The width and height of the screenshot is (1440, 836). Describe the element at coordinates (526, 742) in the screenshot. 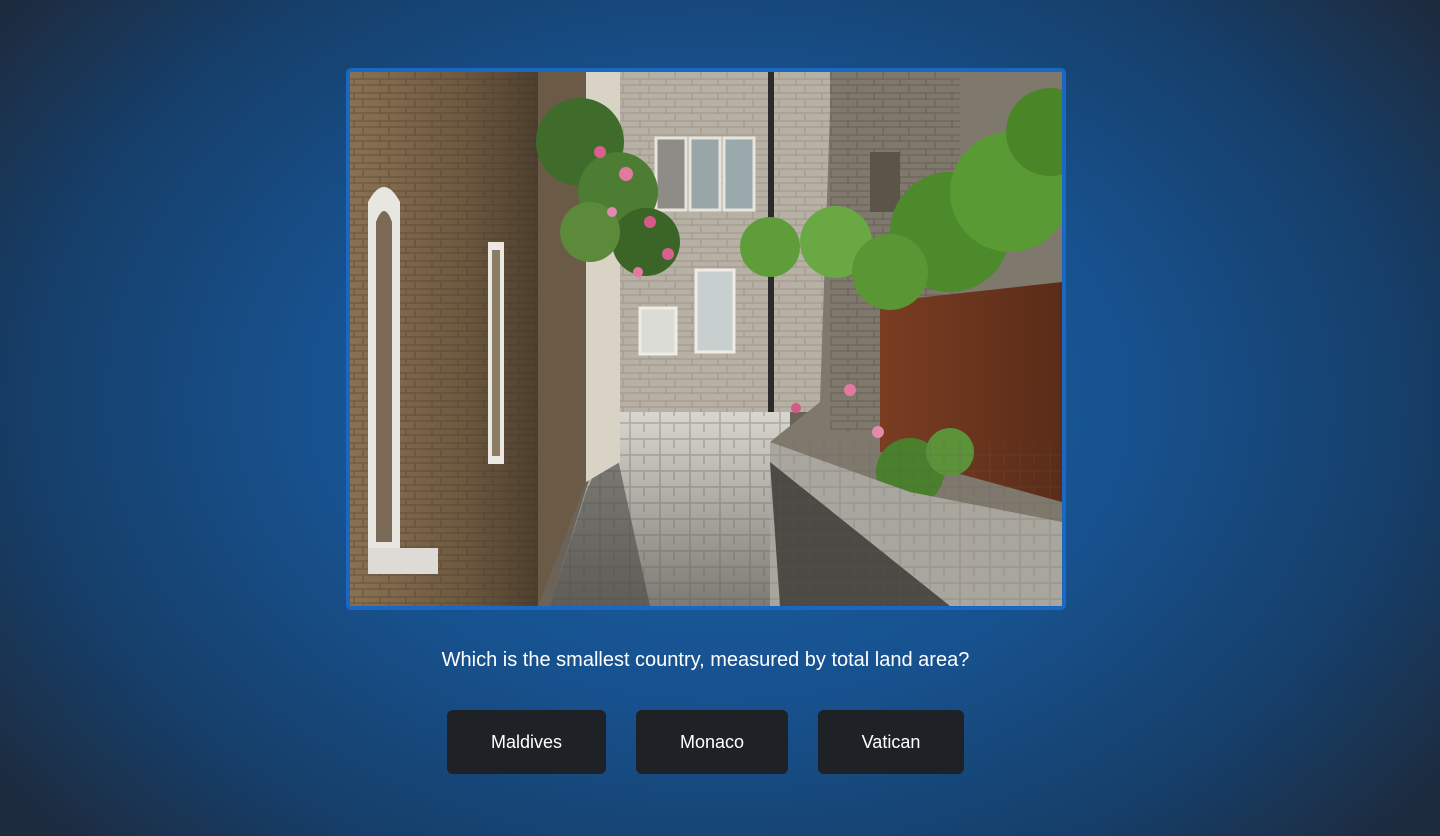

I see `answer-button-maldives: Maldives` at that location.